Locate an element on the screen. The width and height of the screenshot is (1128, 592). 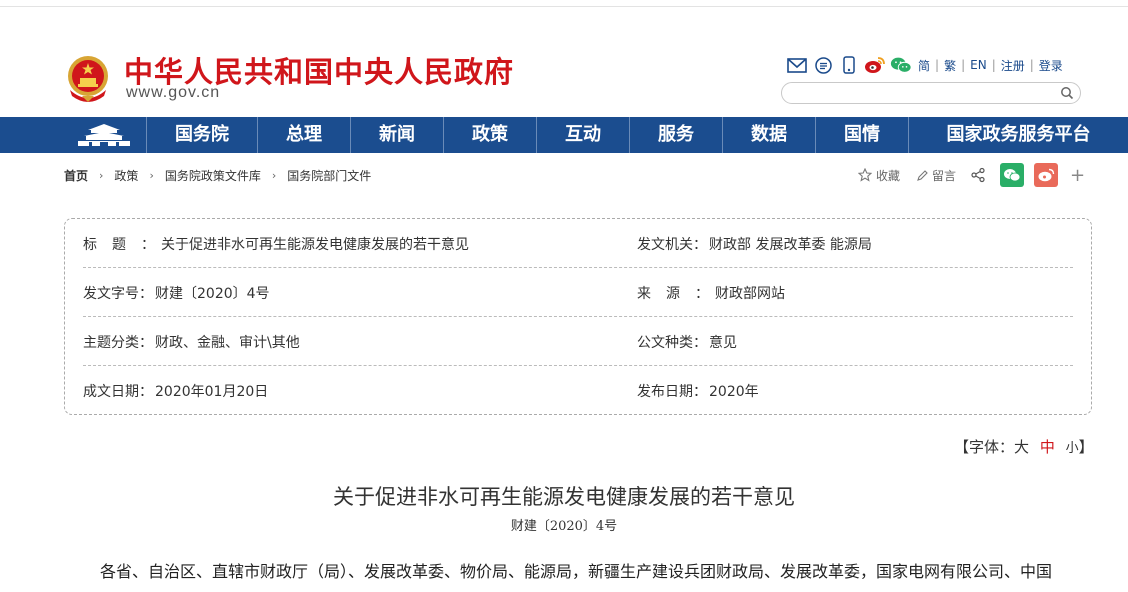
star-icon is located at coordinates (865, 175).